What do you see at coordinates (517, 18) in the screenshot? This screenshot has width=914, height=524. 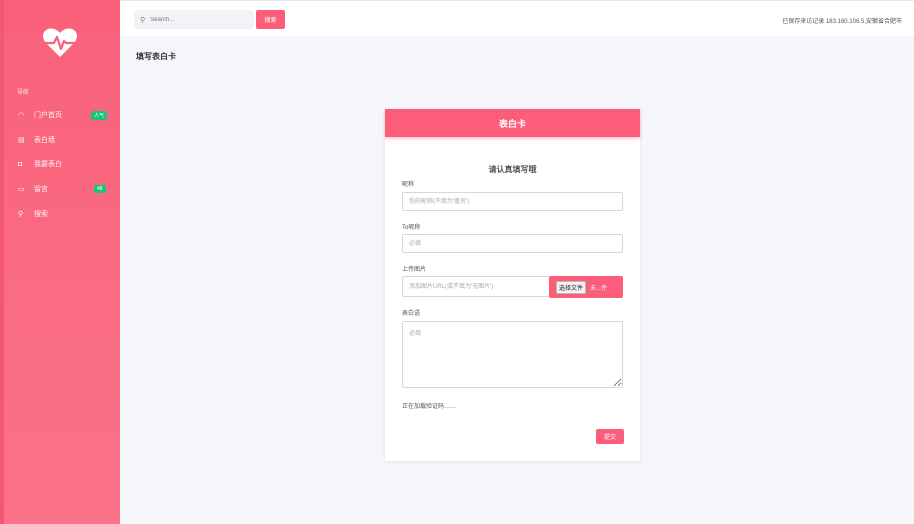 I see `top-bar: ⚲ 搜索 已保存来访记录 183.160.106.5,安徽省合肥市` at bounding box center [517, 18].